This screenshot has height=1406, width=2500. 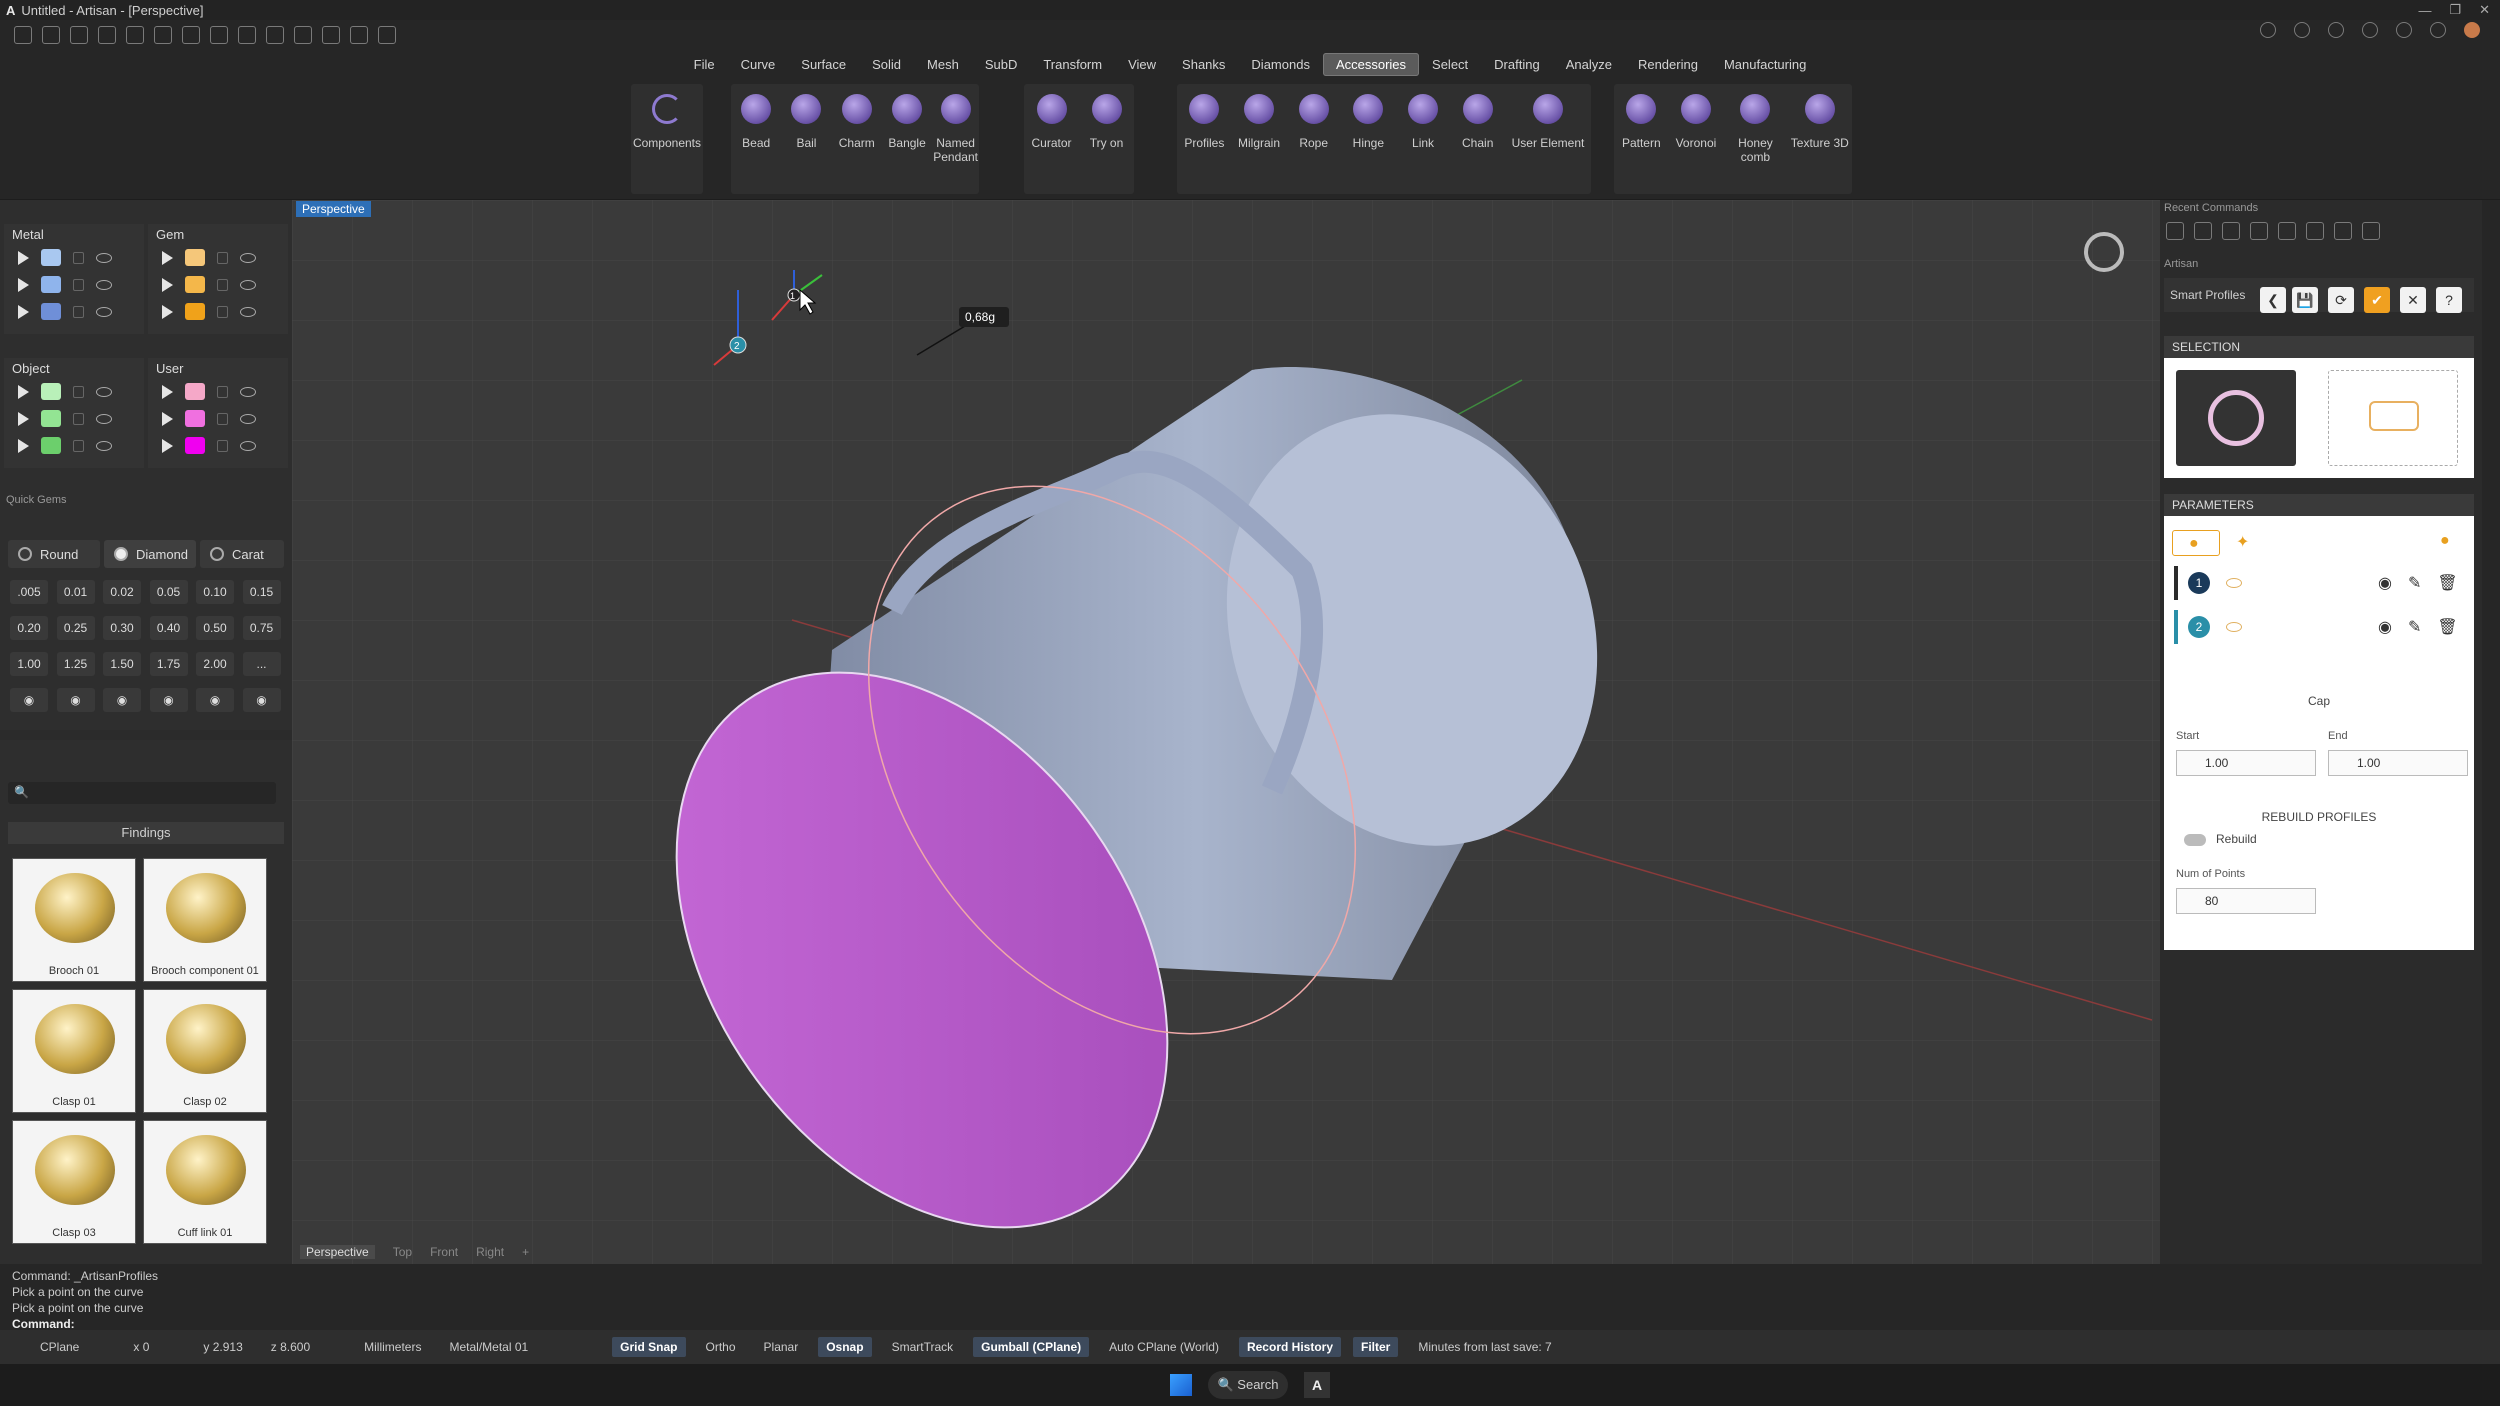 What do you see at coordinates (247, 35) in the screenshot?
I see `copy-icon` at bounding box center [247, 35].